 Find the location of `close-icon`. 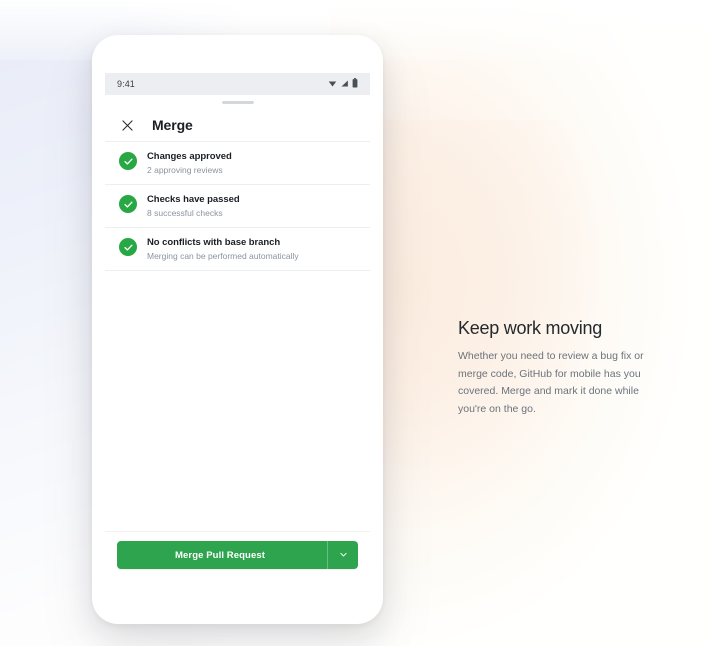

close-icon is located at coordinates (127, 125).